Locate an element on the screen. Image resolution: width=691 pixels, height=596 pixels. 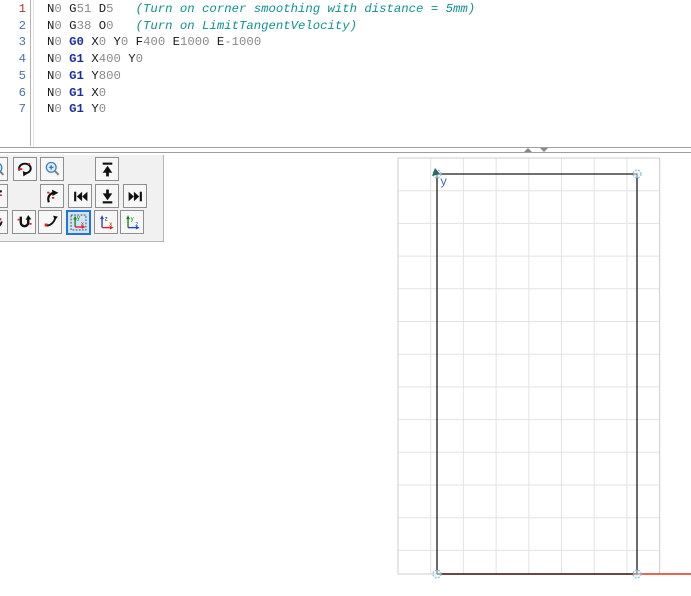
step-forward-button is located at coordinates (135, 196).